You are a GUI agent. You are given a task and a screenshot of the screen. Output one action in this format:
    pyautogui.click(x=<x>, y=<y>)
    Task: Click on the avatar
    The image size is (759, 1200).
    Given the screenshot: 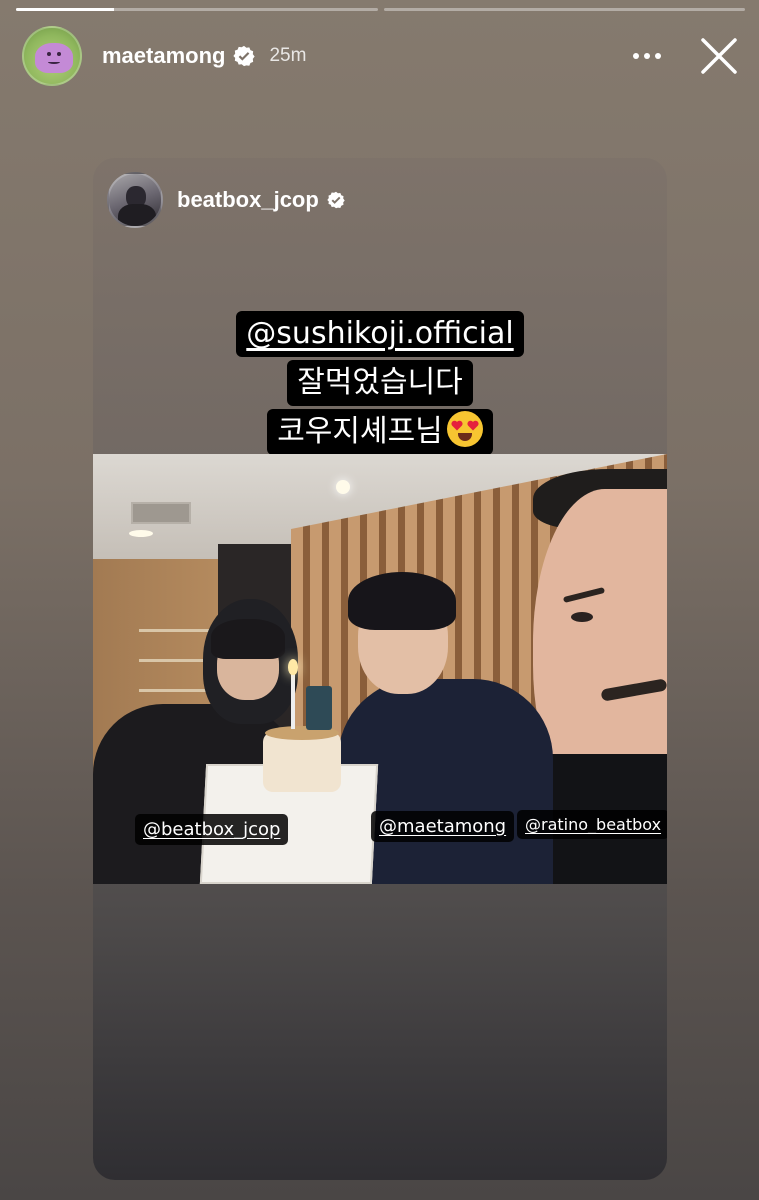 What is the action you would take?
    pyautogui.click(x=52, y=56)
    